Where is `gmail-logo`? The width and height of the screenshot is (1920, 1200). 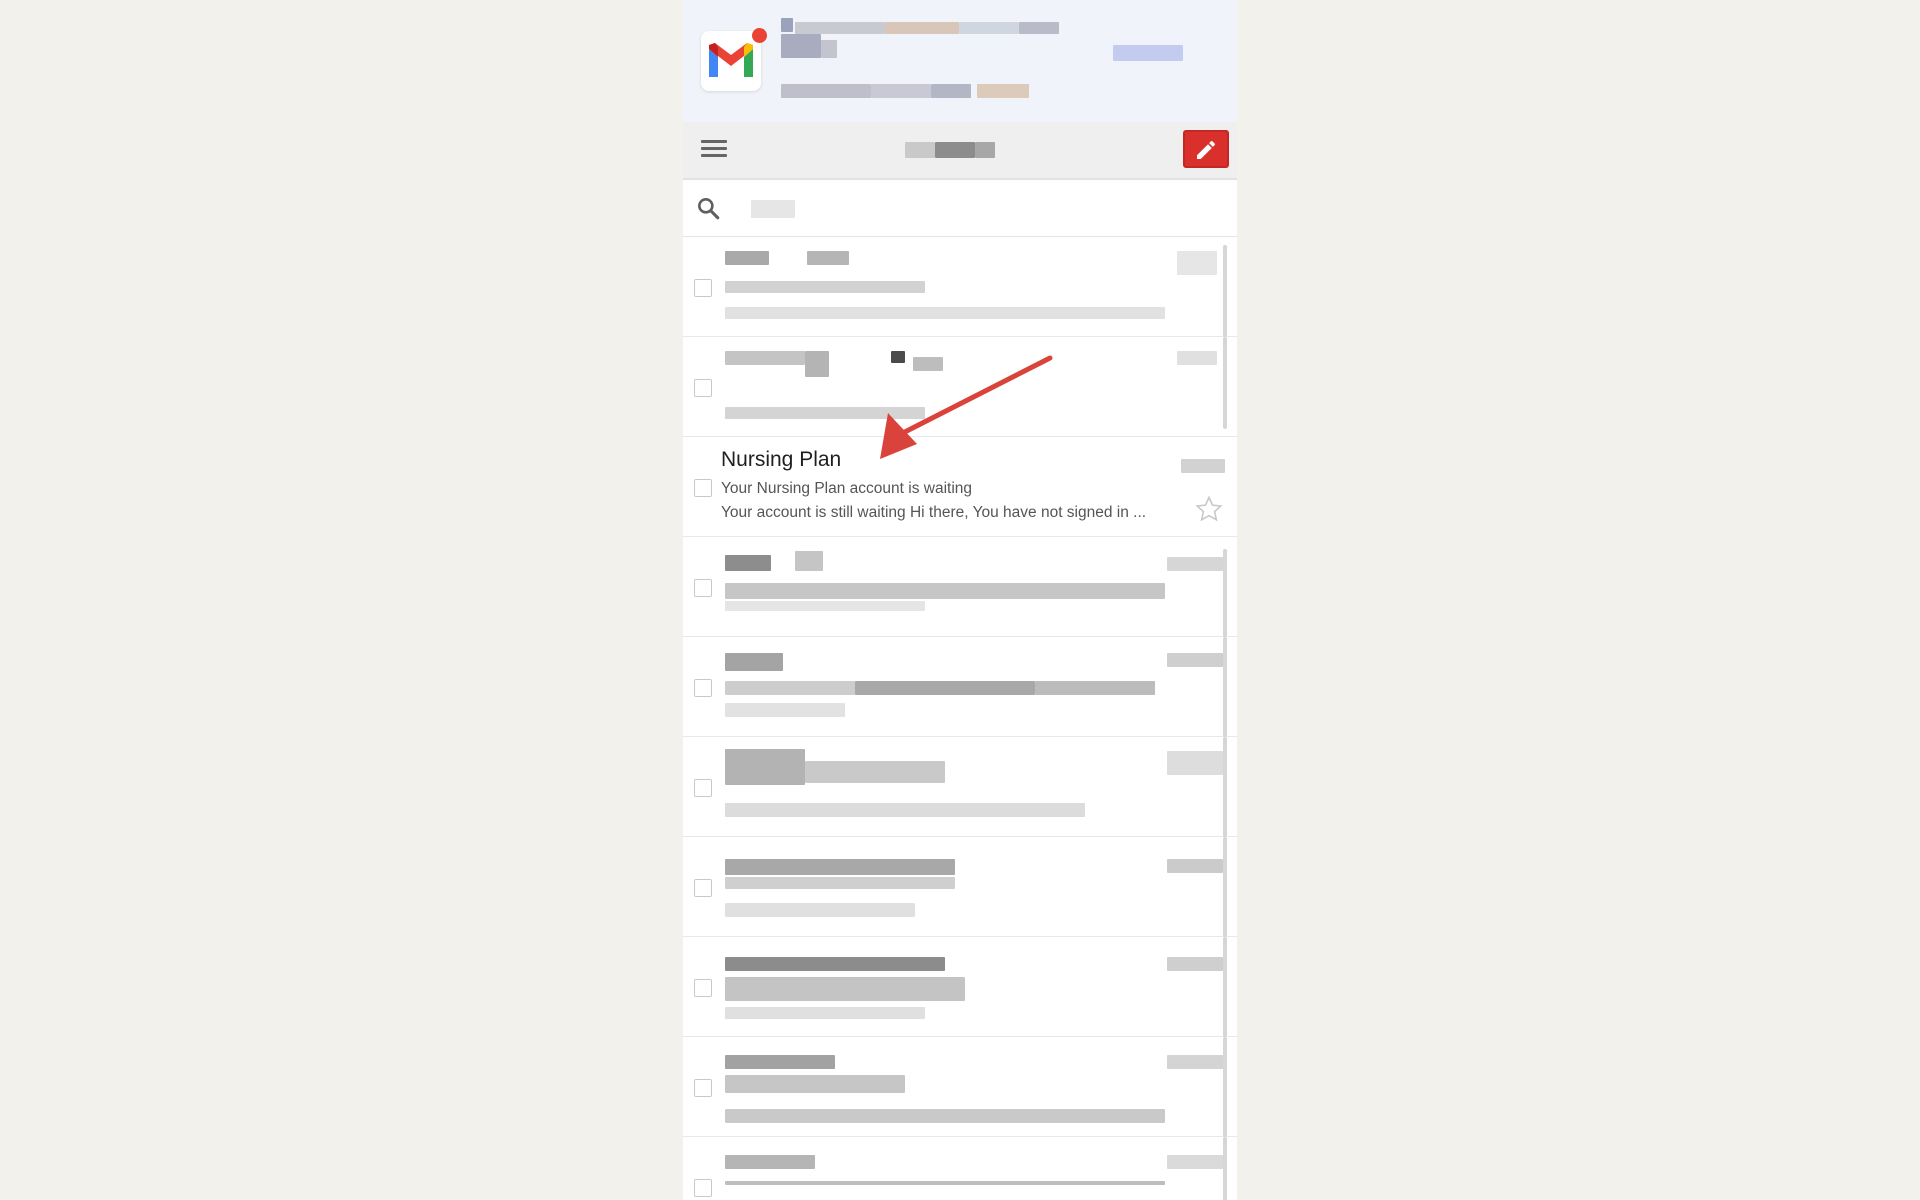 gmail-logo is located at coordinates (731, 61).